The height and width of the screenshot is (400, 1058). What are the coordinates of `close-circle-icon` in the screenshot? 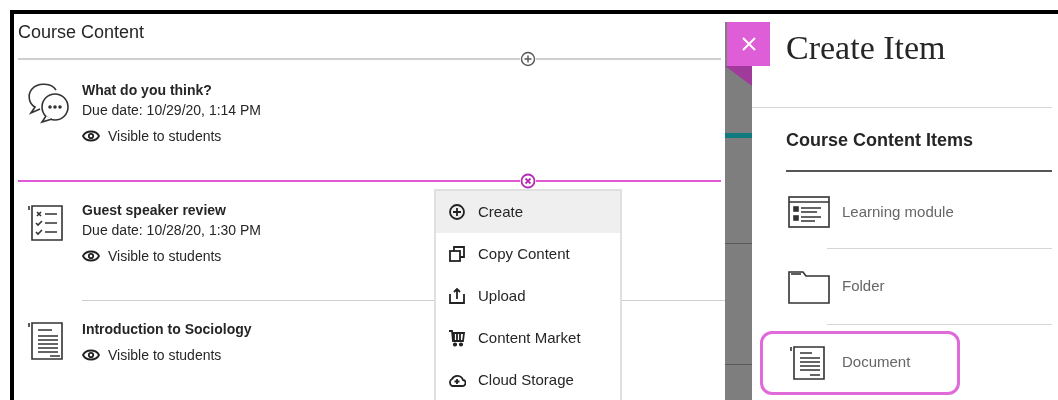 It's located at (528, 181).